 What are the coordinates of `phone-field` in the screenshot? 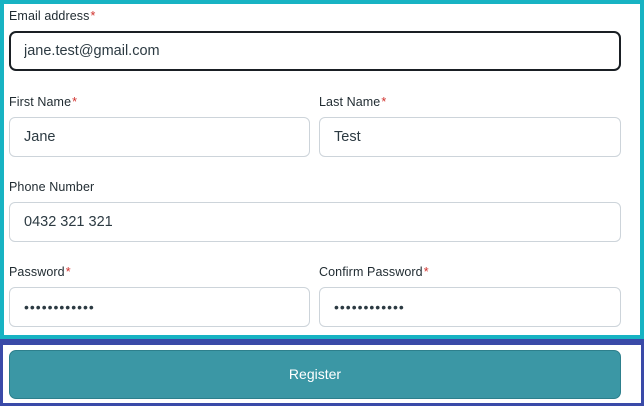 It's located at (315, 222).